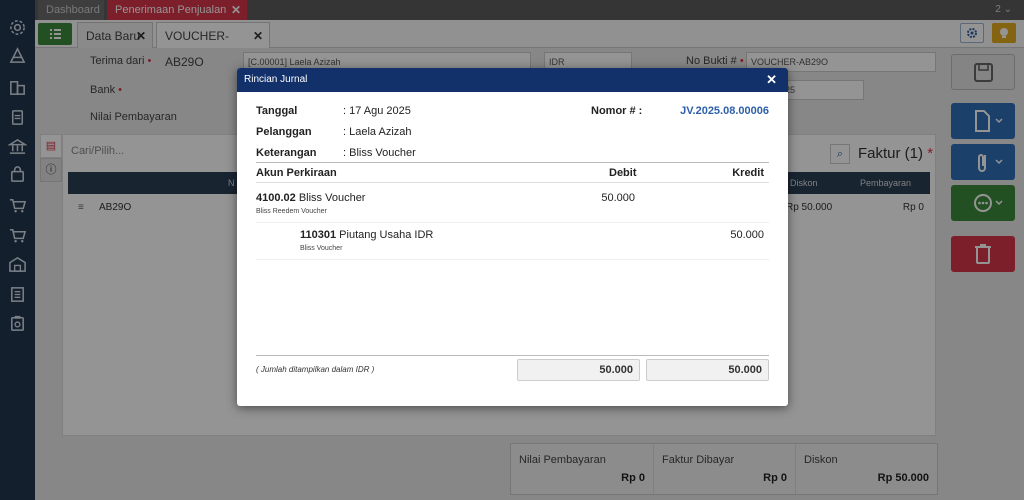 Image resolution: width=1024 pixels, height=500 pixels. What do you see at coordinates (311, 198) in the screenshot?
I see `account-name: 4100.02 Bliss Voucher` at bounding box center [311, 198].